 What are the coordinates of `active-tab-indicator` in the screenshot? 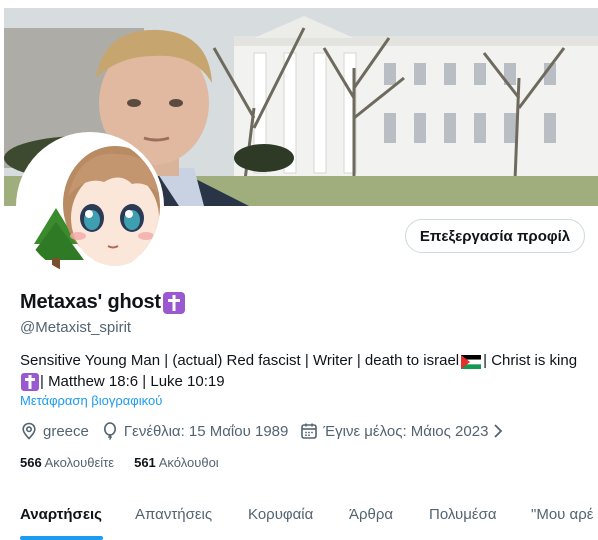 It's located at (61, 538).